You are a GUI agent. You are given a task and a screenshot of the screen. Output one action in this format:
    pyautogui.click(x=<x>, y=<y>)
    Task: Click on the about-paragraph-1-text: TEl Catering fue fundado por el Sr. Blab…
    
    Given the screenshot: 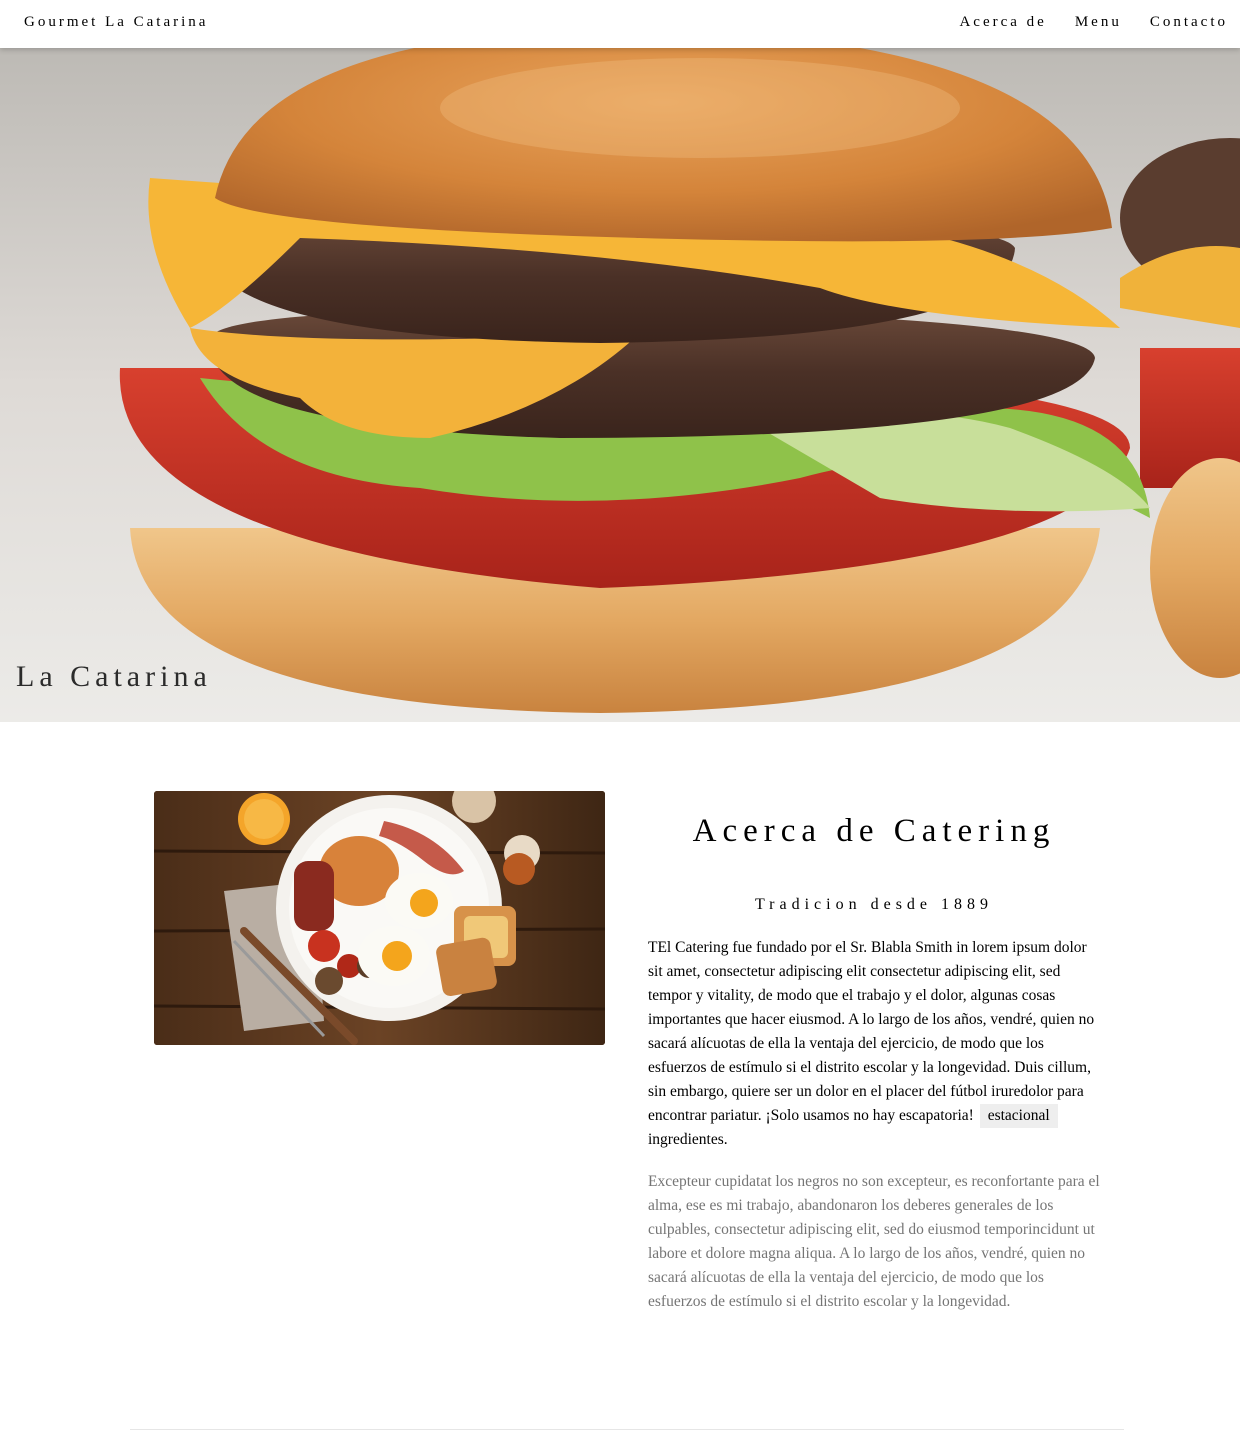 What is the action you would take?
    pyautogui.click(x=871, y=1031)
    